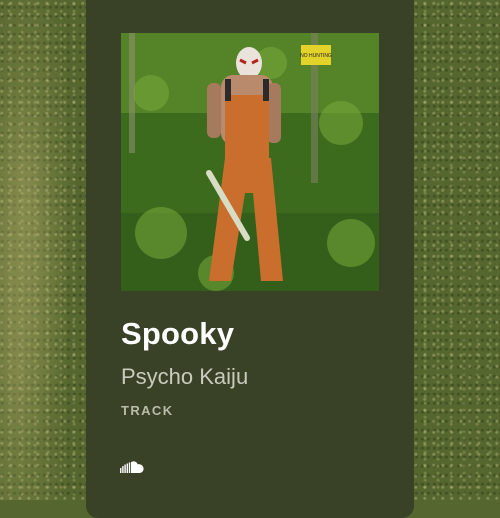 This screenshot has height=518, width=500. Describe the element at coordinates (177, 334) in the screenshot. I see `track-title: Spooky` at that location.